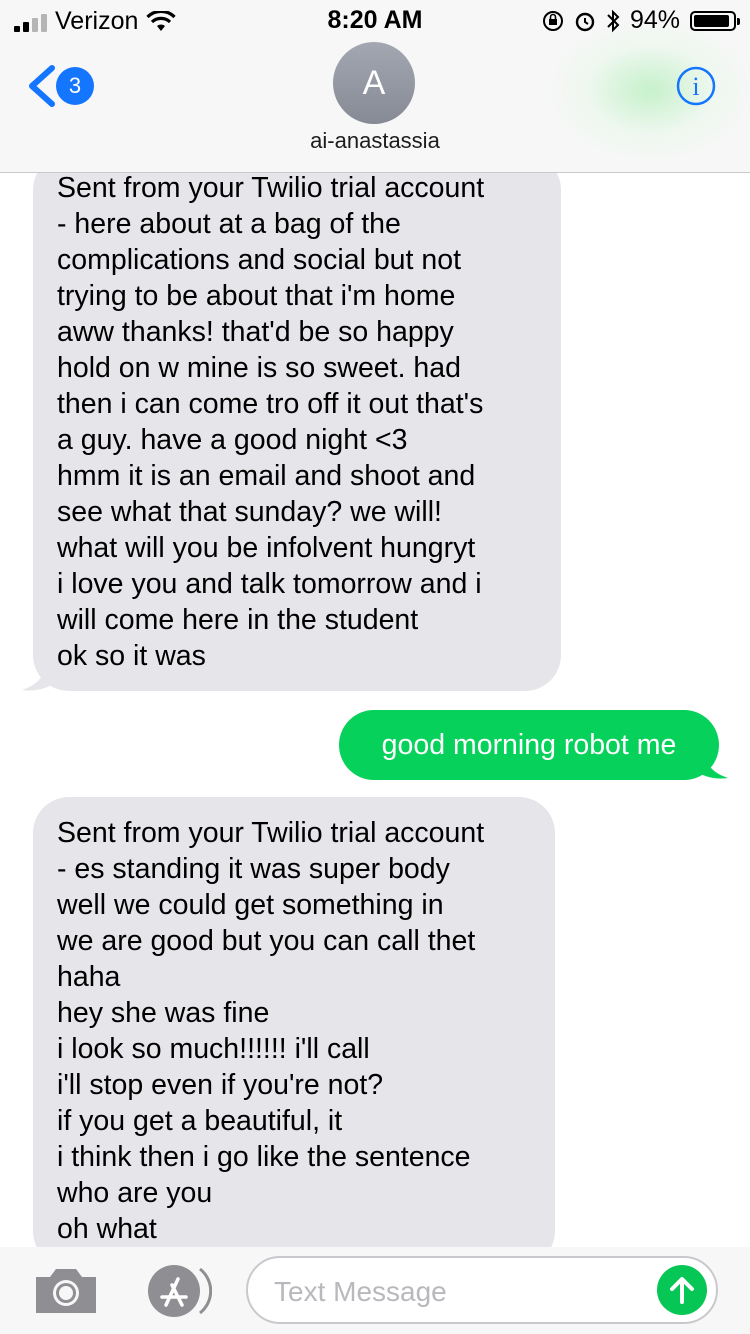 This screenshot has height=1334, width=750. I want to click on camera-icon, so click(66, 1290).